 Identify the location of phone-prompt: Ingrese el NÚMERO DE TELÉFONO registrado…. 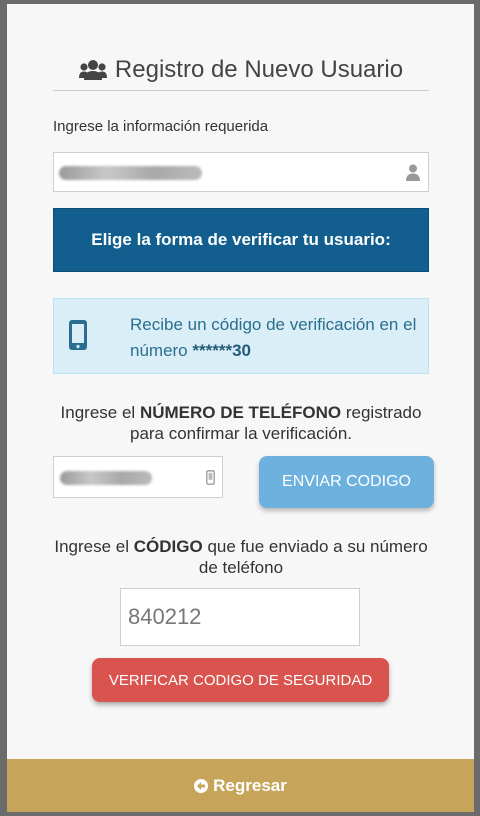
(241, 423).